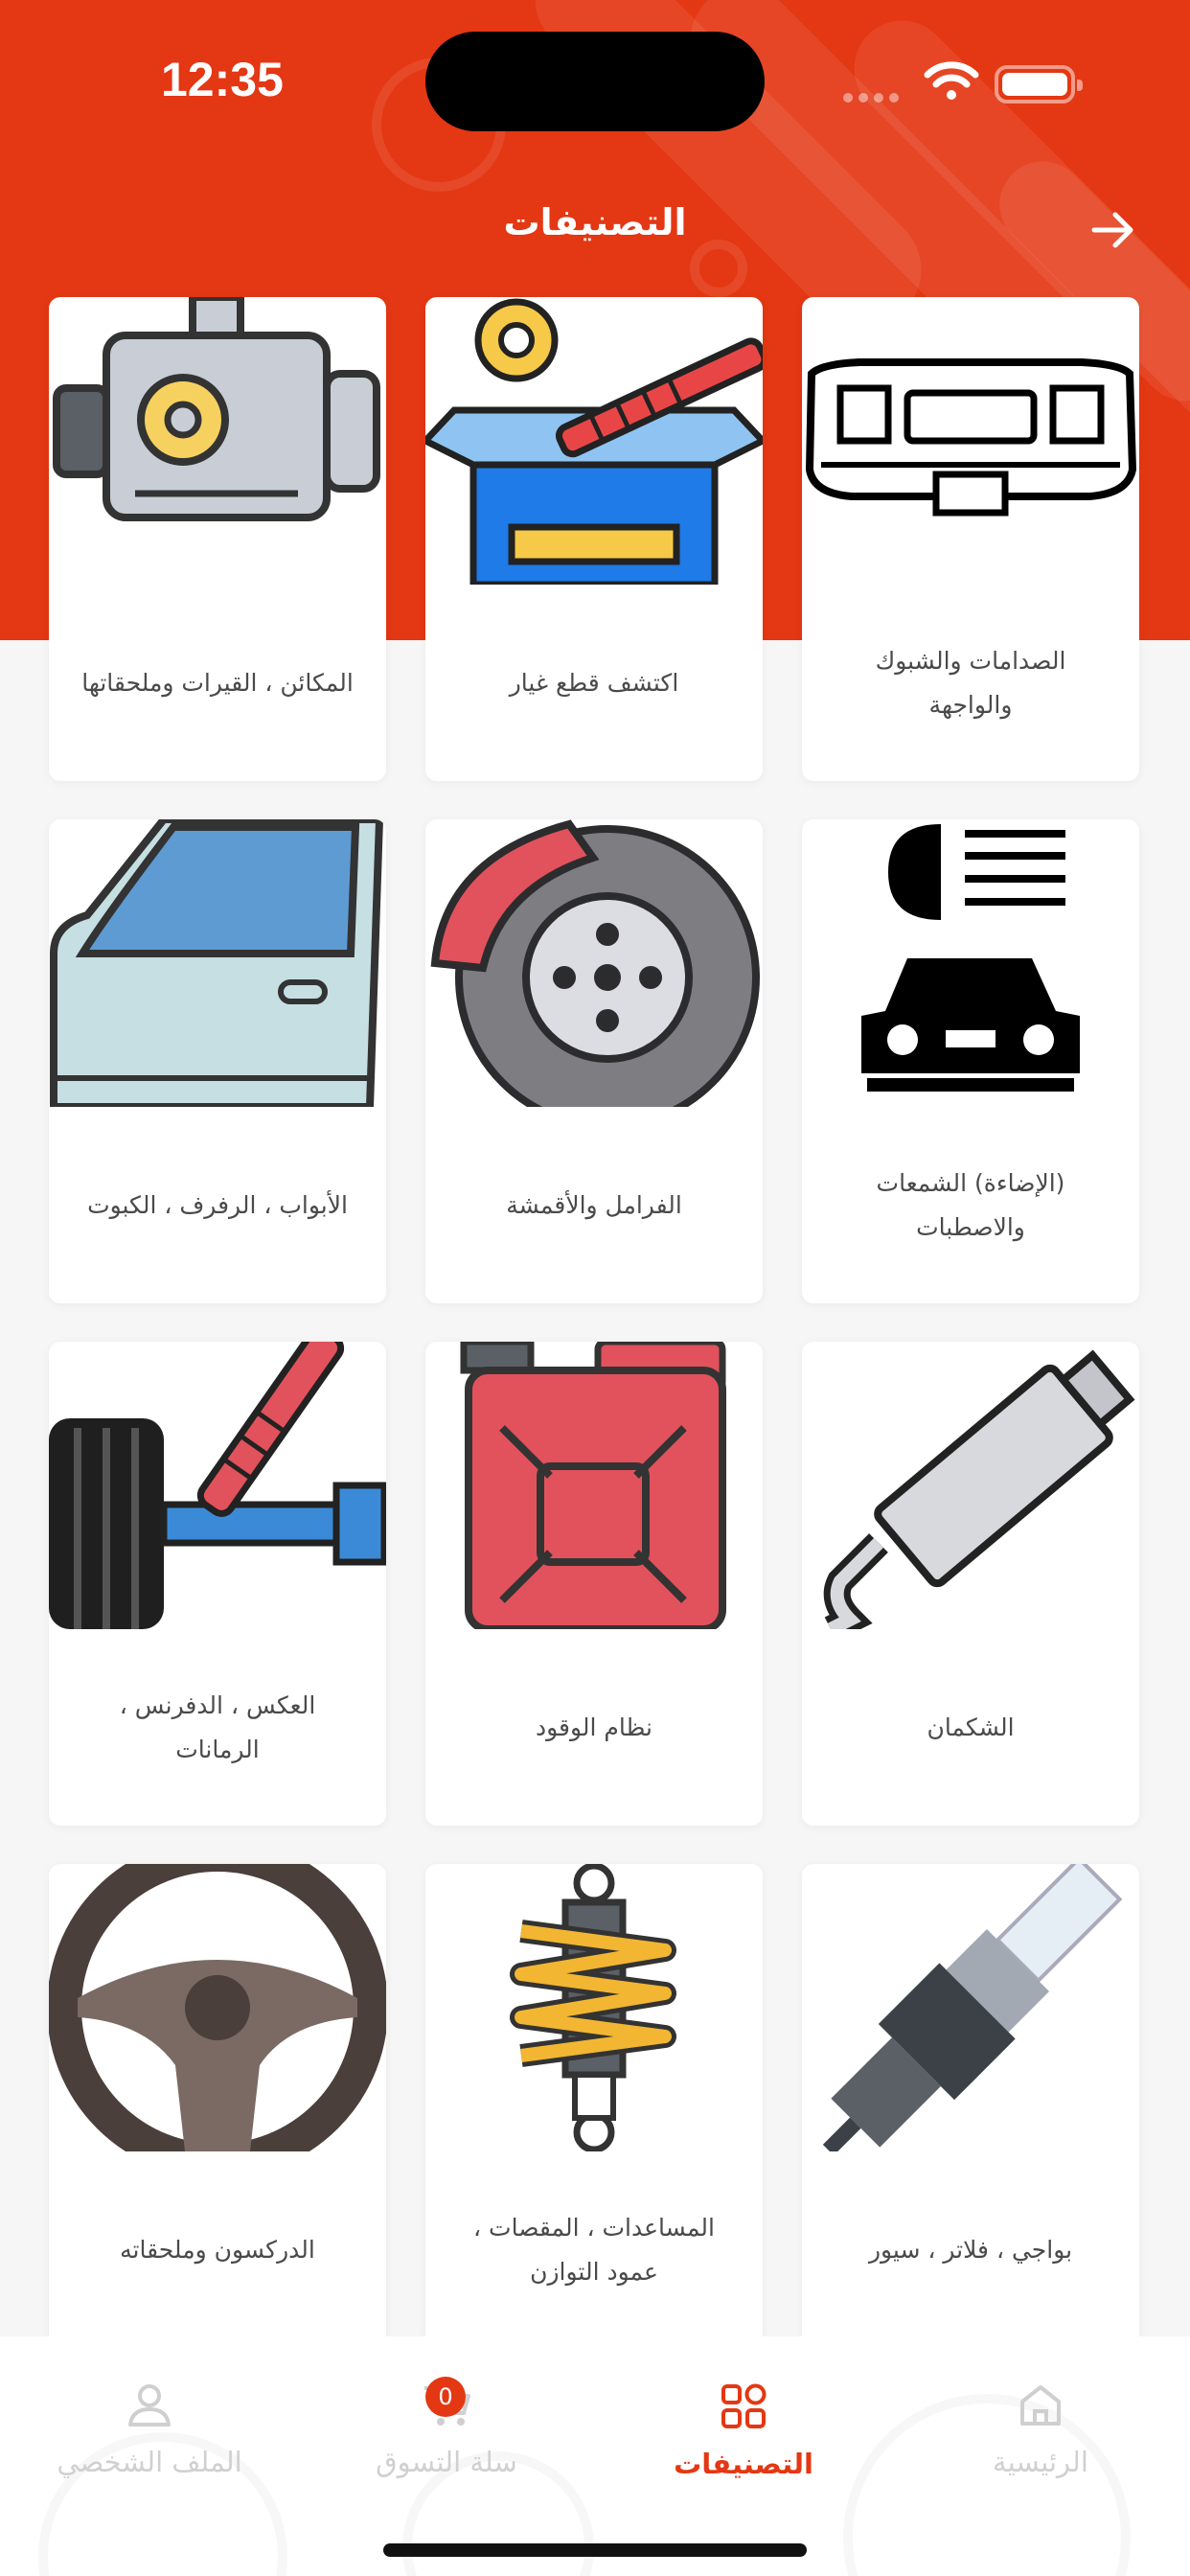 The width and height of the screenshot is (1190, 2576). I want to click on steering-wheel-icon, so click(218, 2007).